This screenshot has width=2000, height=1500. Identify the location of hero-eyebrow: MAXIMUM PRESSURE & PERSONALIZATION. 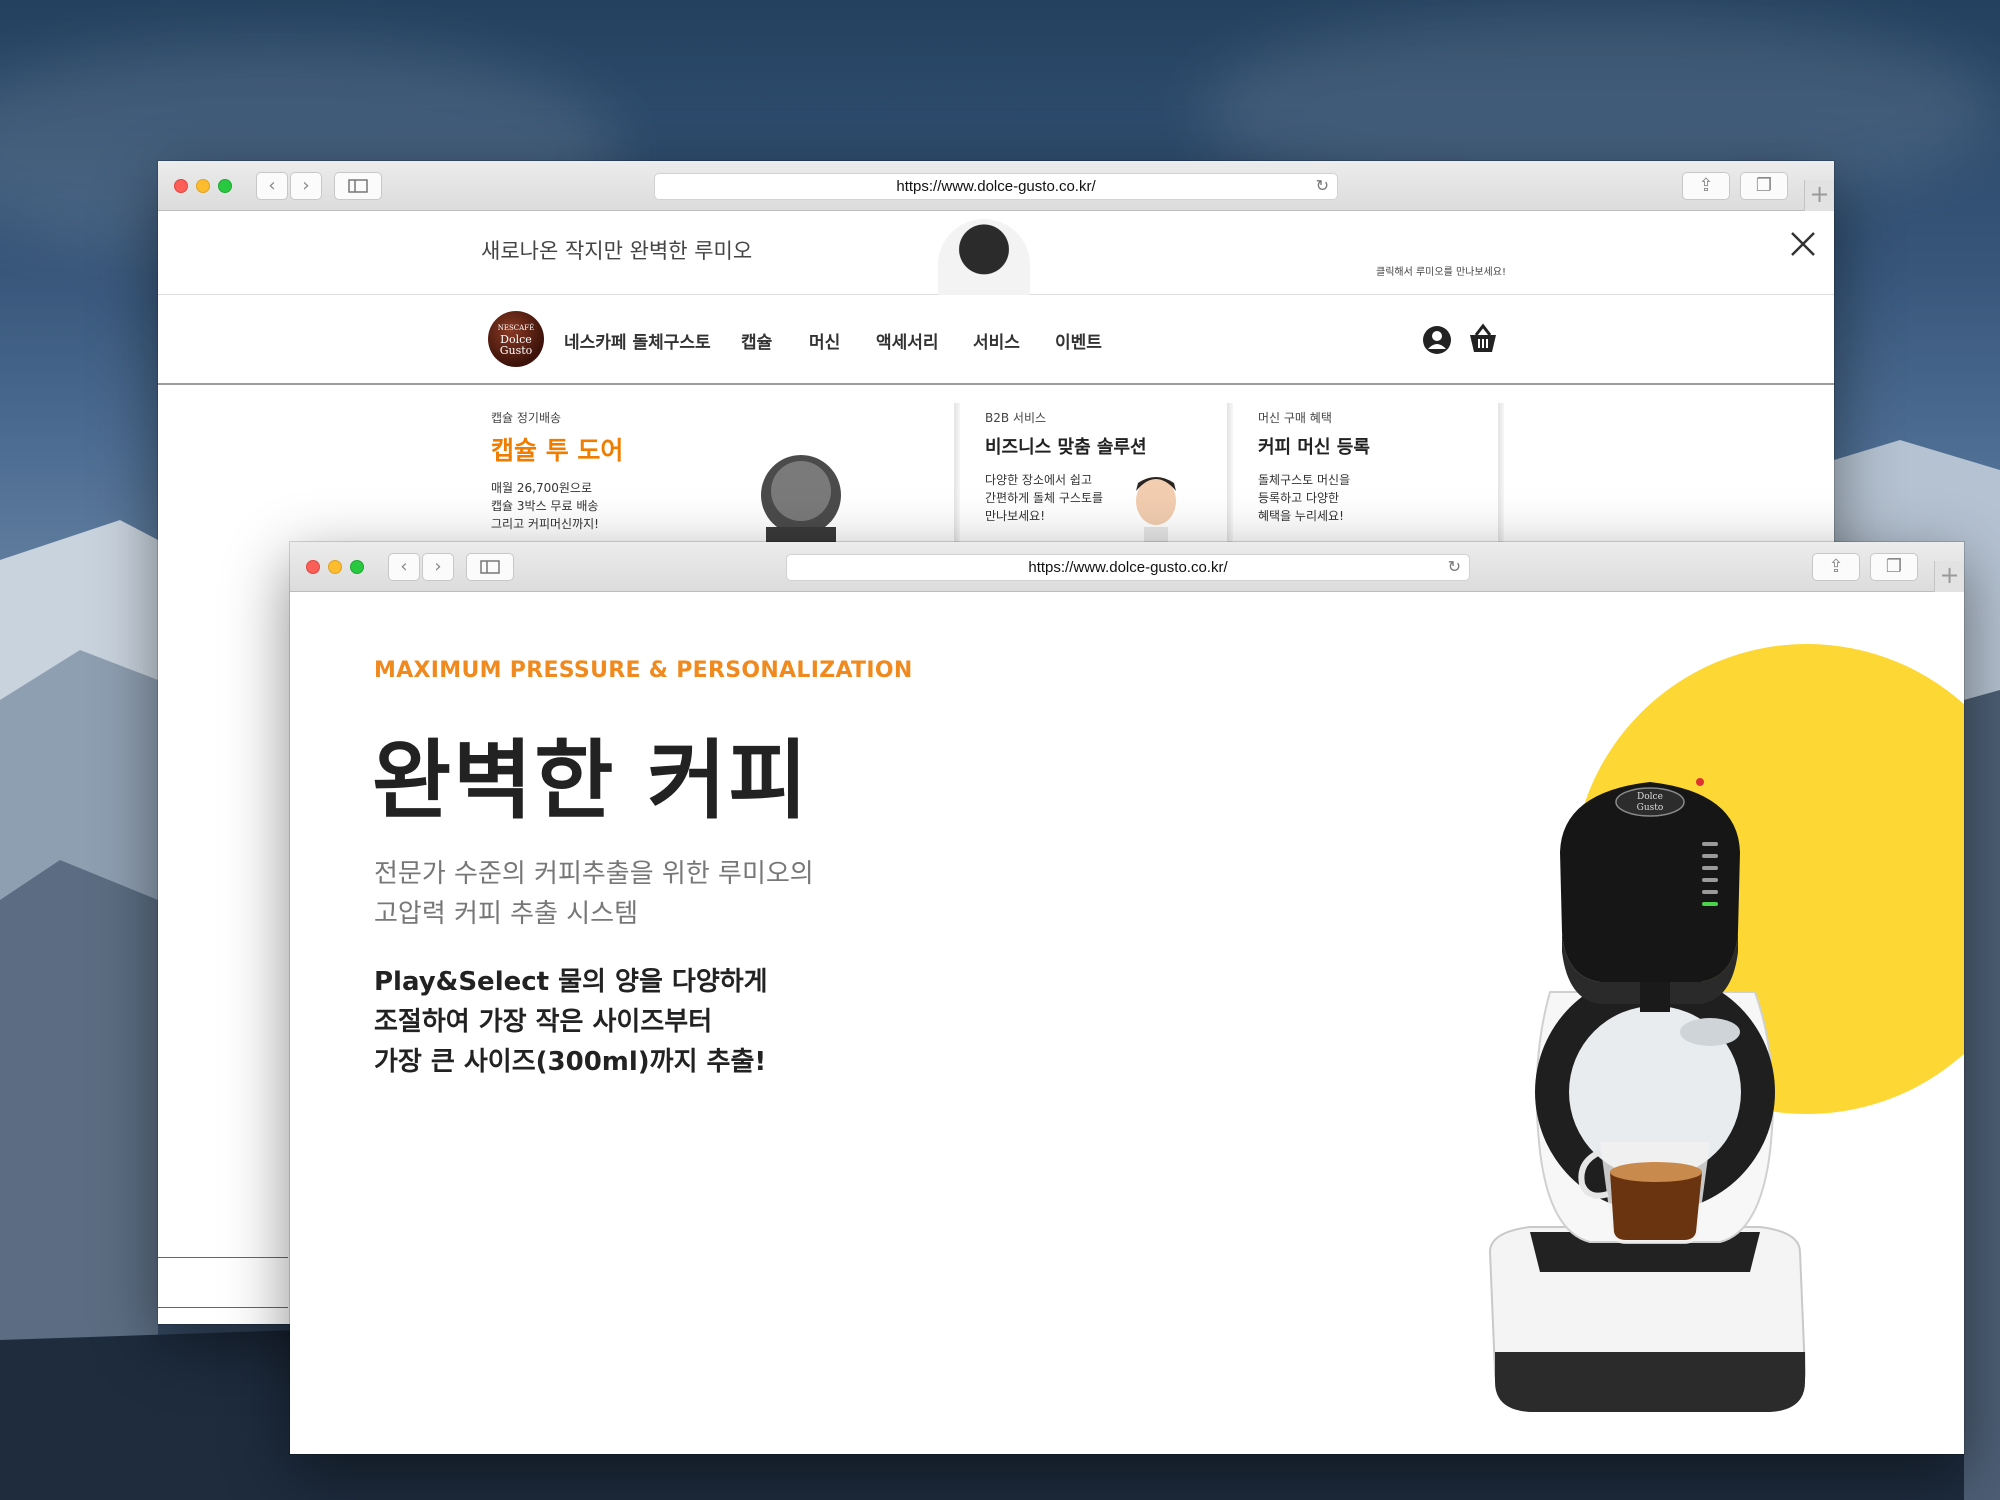
(643, 670).